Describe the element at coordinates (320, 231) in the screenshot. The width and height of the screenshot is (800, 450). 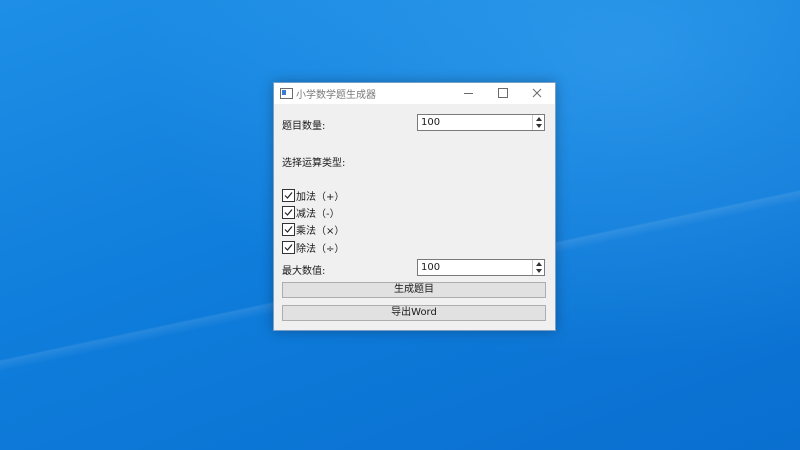
I see `checkbox-label: 乘法（×）` at that location.